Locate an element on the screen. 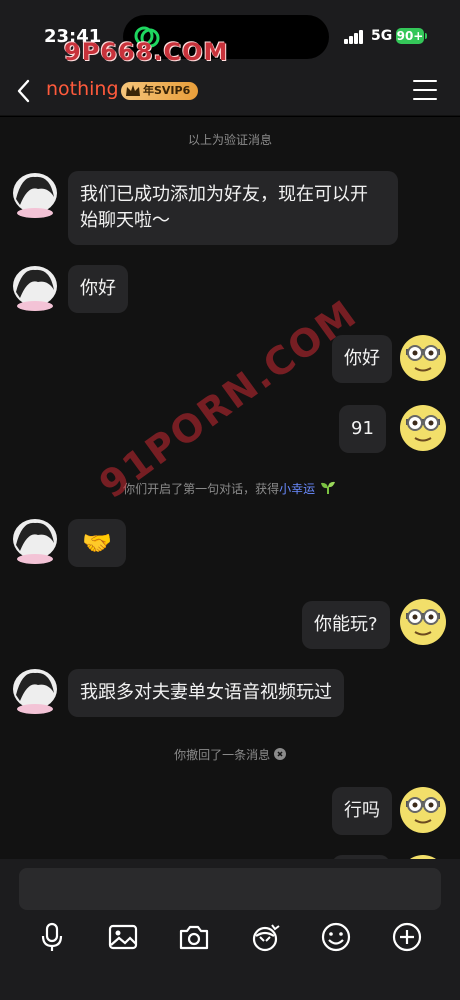  message-text: 行吗 is located at coordinates (362, 810).